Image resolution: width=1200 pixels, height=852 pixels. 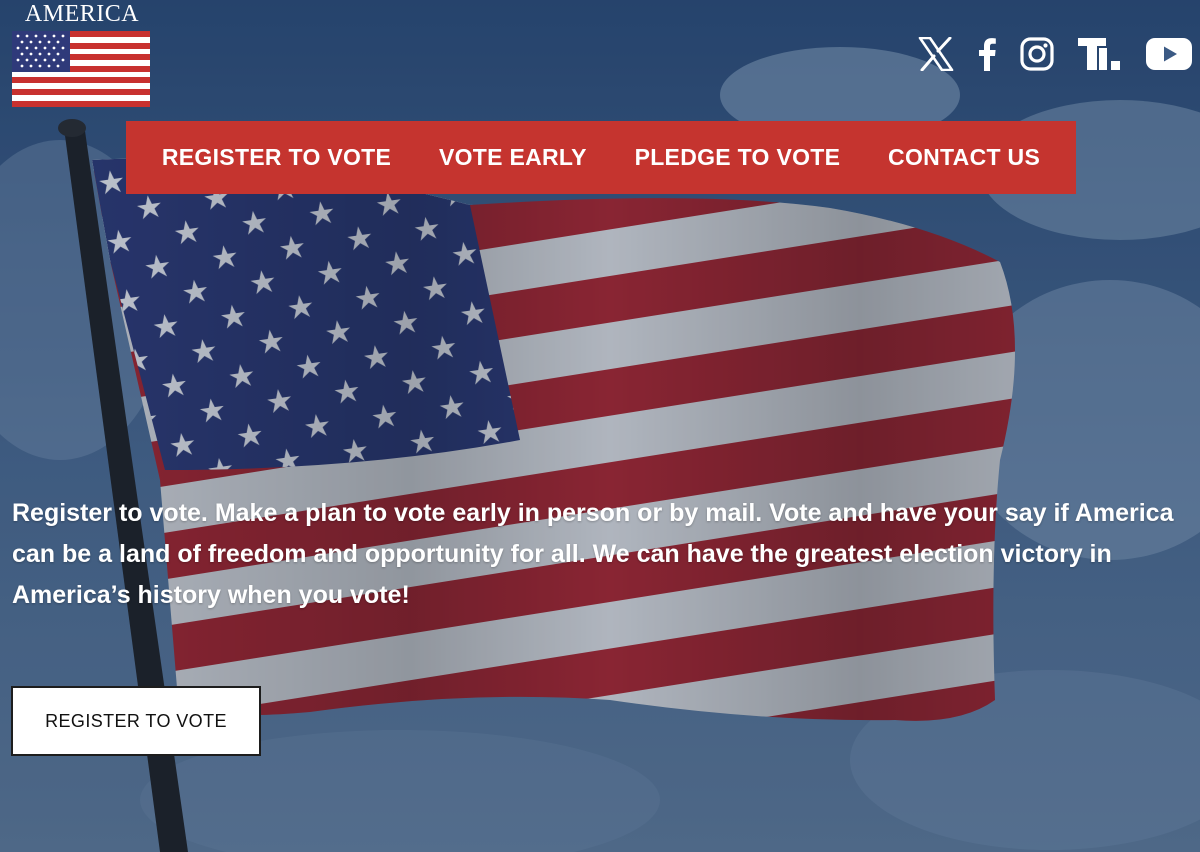 I want to click on facebook-icon, so click(x=987, y=54).